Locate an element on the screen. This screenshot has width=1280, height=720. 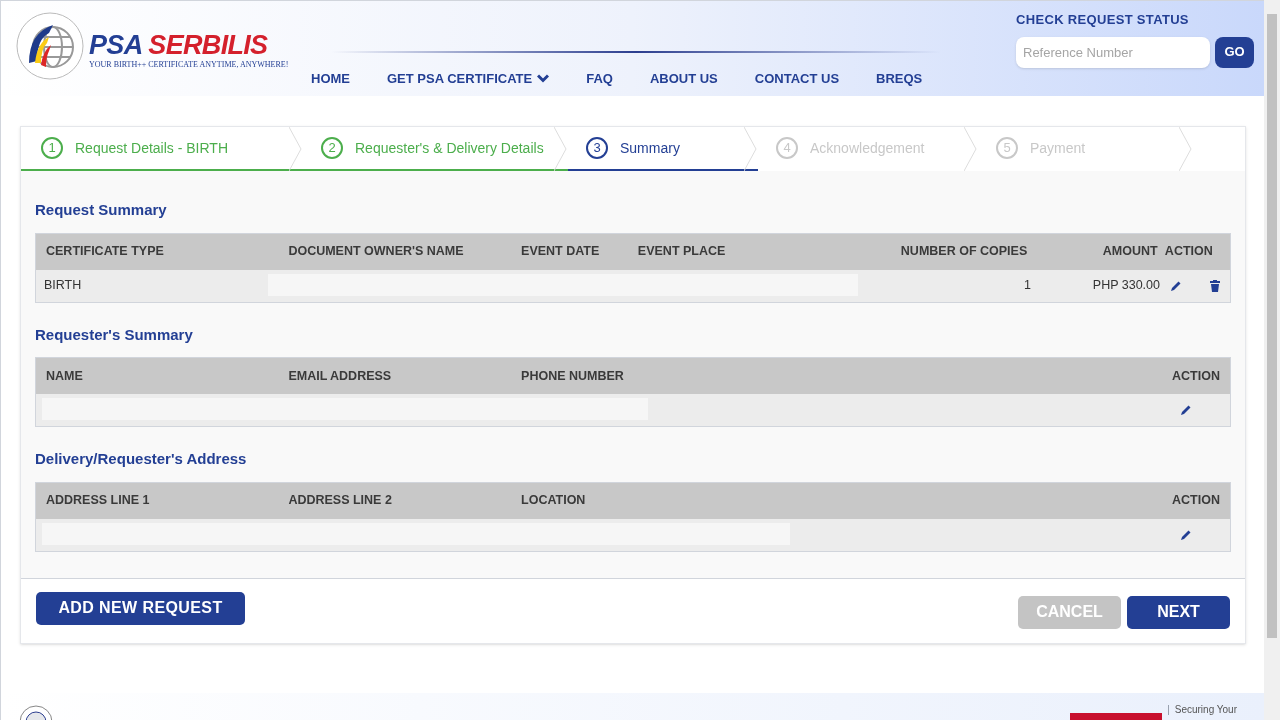
column-header: EVENT PLACE is located at coordinates (682, 252).